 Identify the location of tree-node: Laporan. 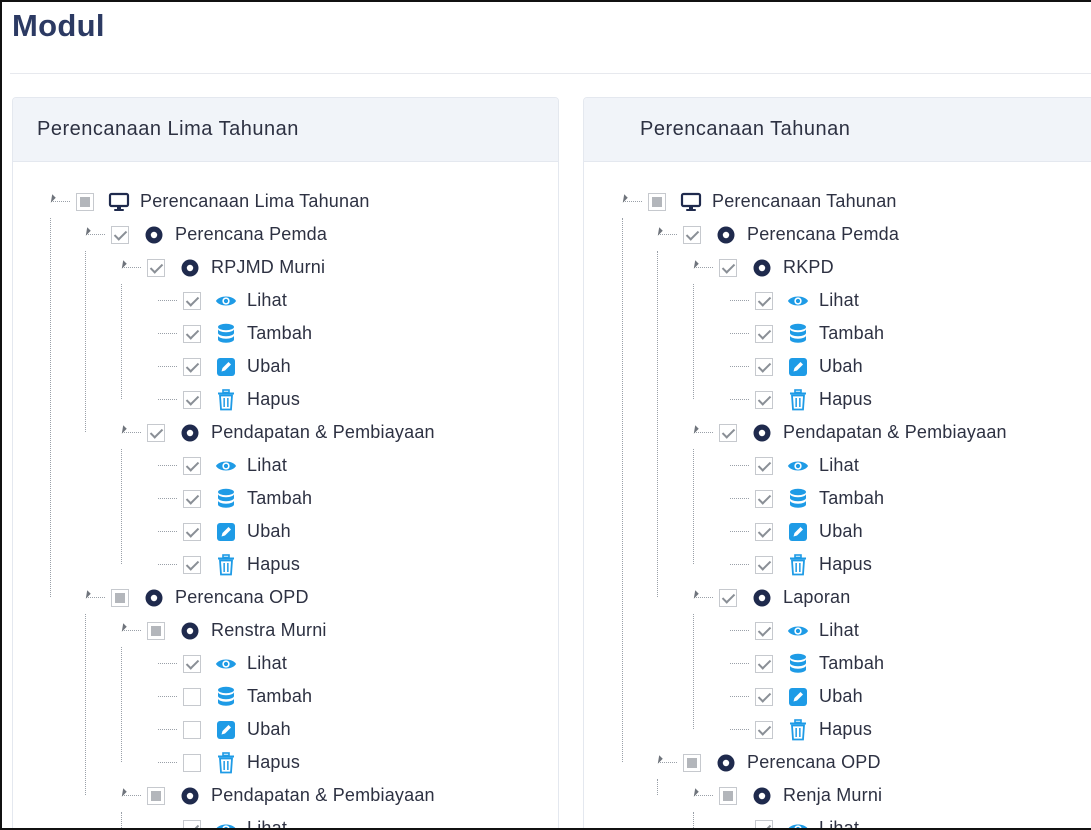
(770, 597).